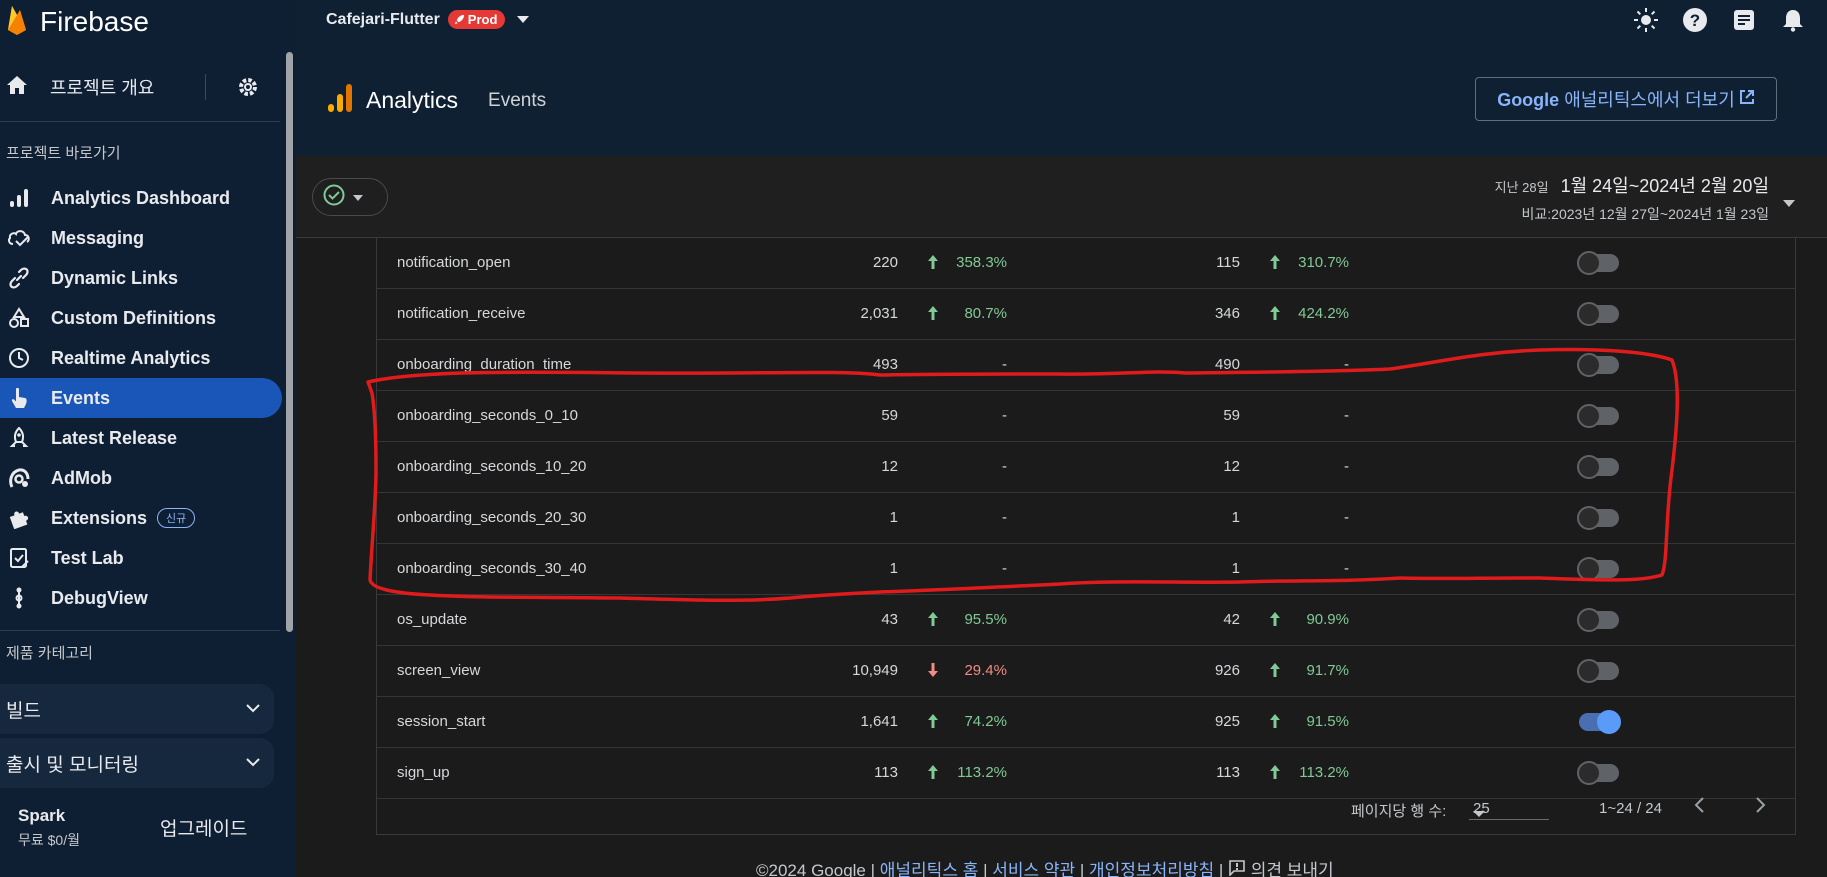 The width and height of the screenshot is (1827, 877). I want to click on bell-icon, so click(1793, 20).